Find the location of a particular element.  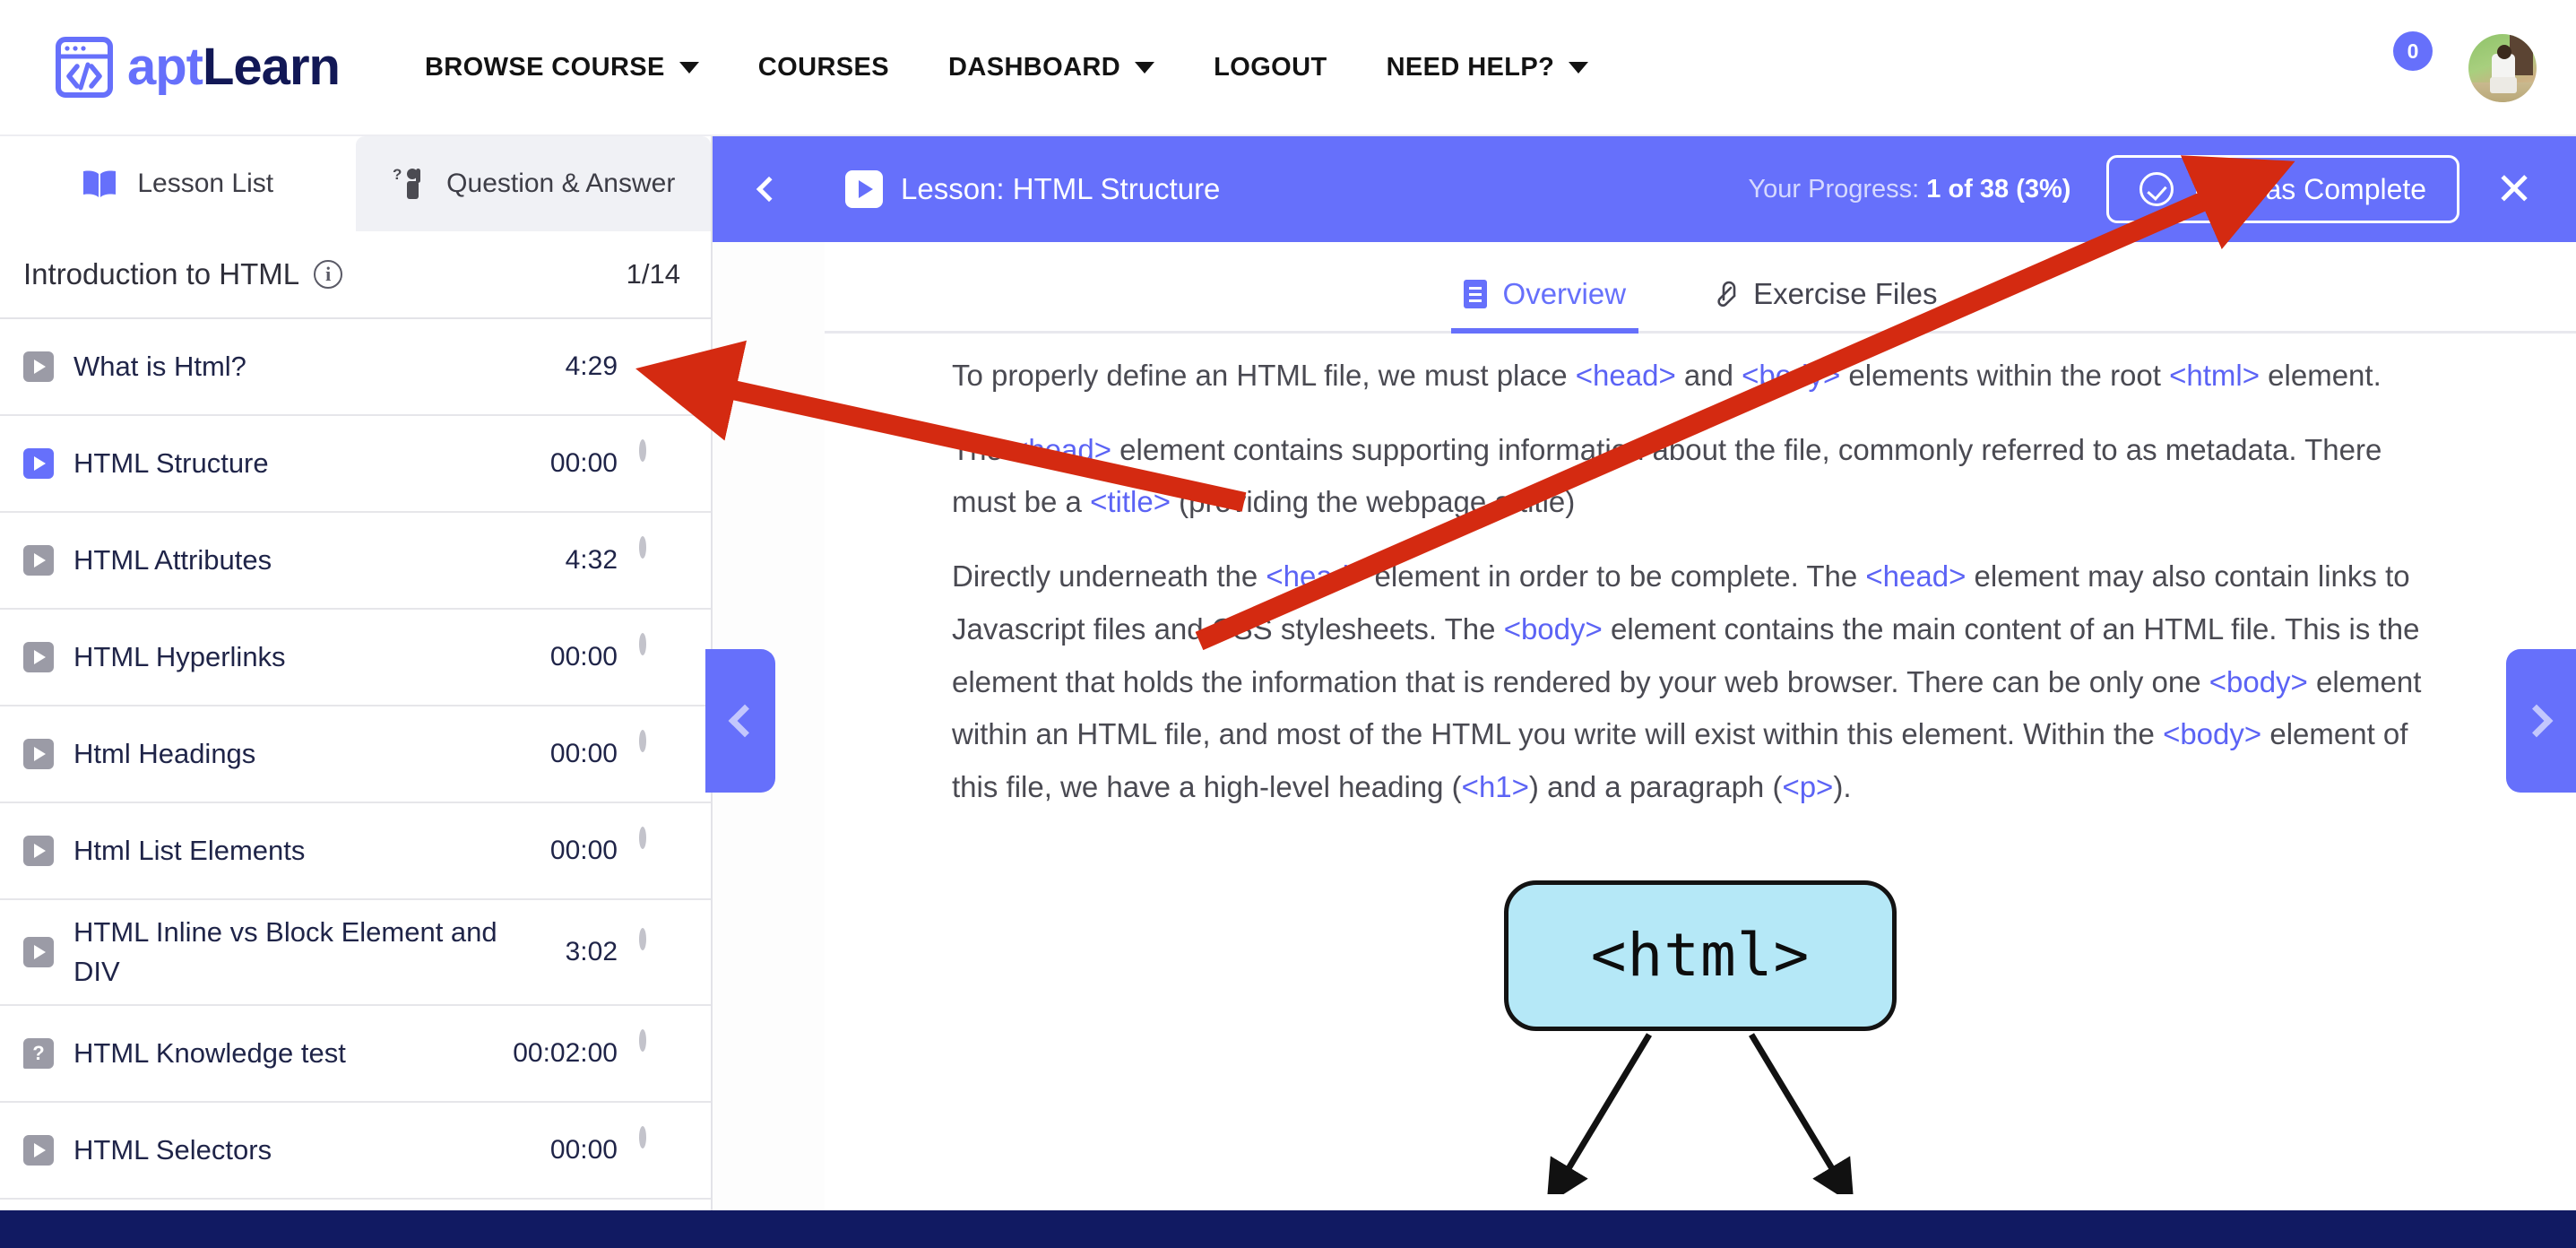

mark-as-complete-button: Mark as Complete is located at coordinates (2283, 189).